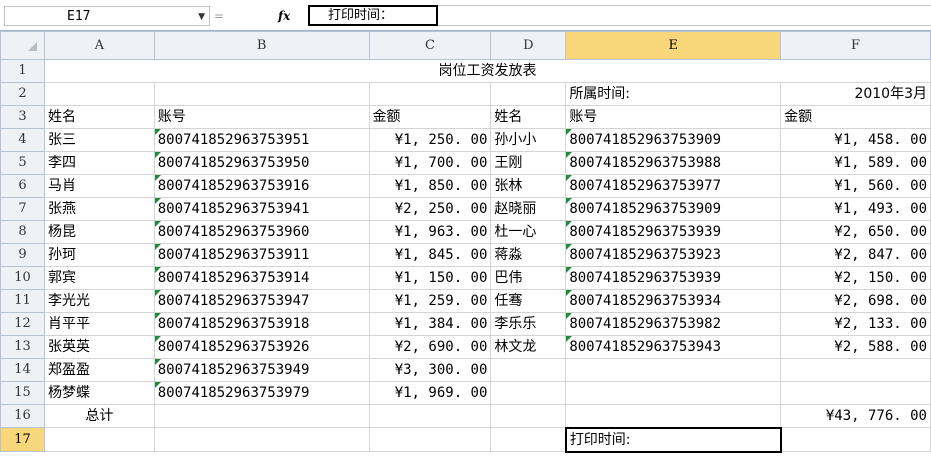  Describe the element at coordinates (673, 255) in the screenshot. I see `account-number: 800741852963753923` at that location.